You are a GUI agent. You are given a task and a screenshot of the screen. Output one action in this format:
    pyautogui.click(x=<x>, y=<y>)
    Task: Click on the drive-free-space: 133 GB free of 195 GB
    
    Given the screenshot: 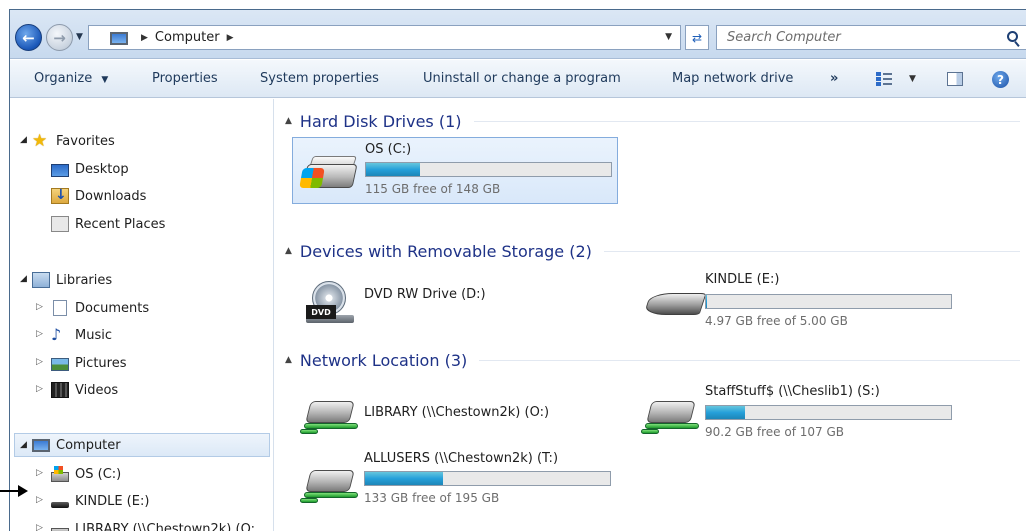 What is the action you would take?
    pyautogui.click(x=432, y=498)
    